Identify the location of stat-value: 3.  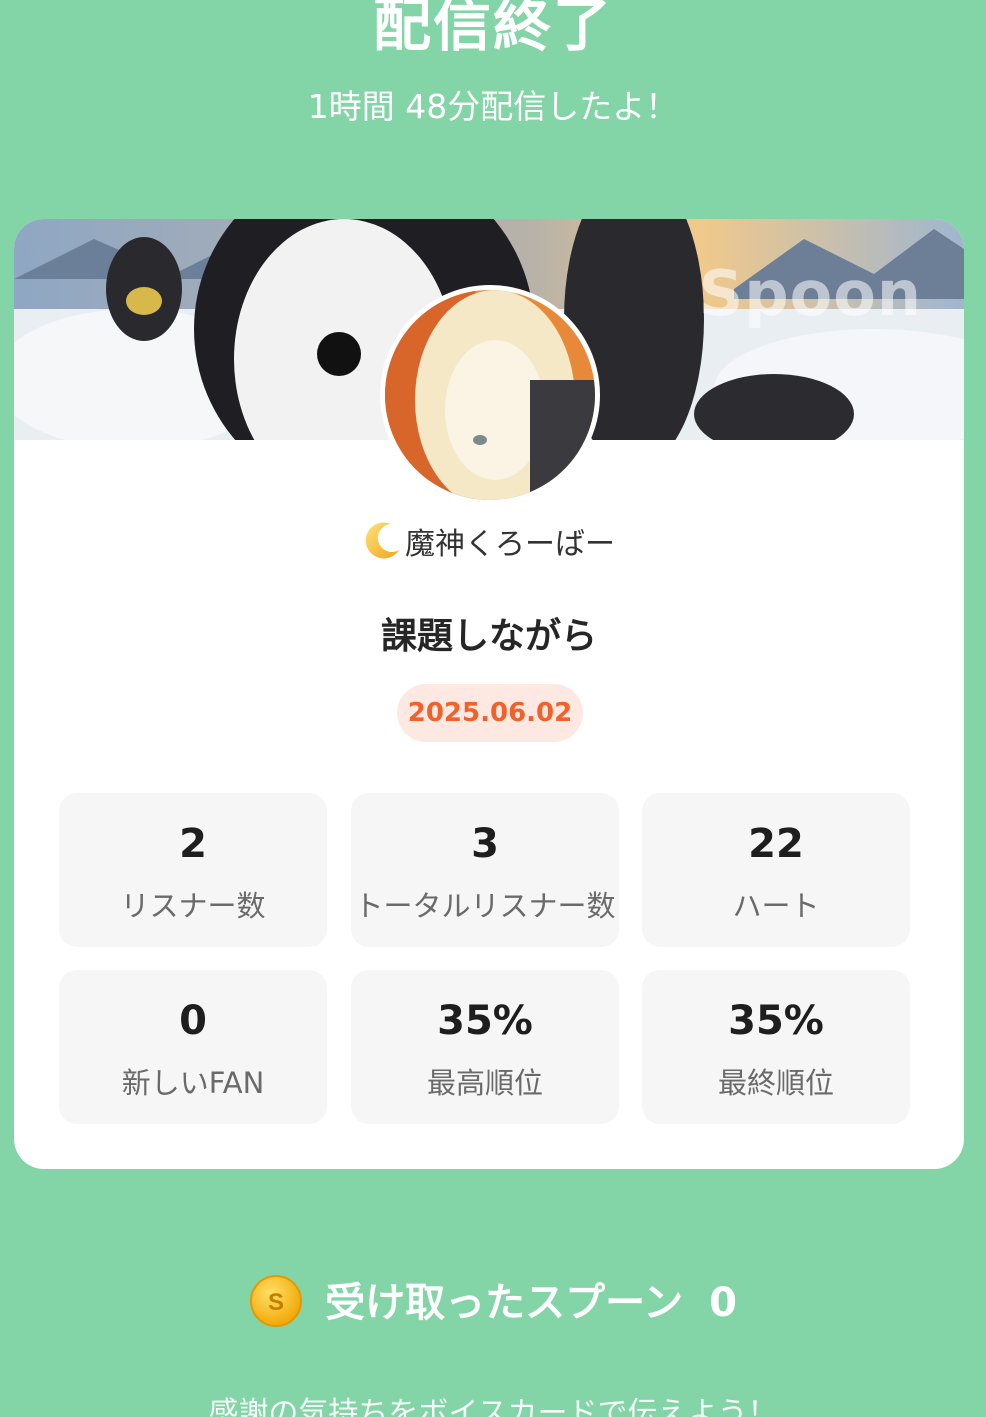
(485, 844).